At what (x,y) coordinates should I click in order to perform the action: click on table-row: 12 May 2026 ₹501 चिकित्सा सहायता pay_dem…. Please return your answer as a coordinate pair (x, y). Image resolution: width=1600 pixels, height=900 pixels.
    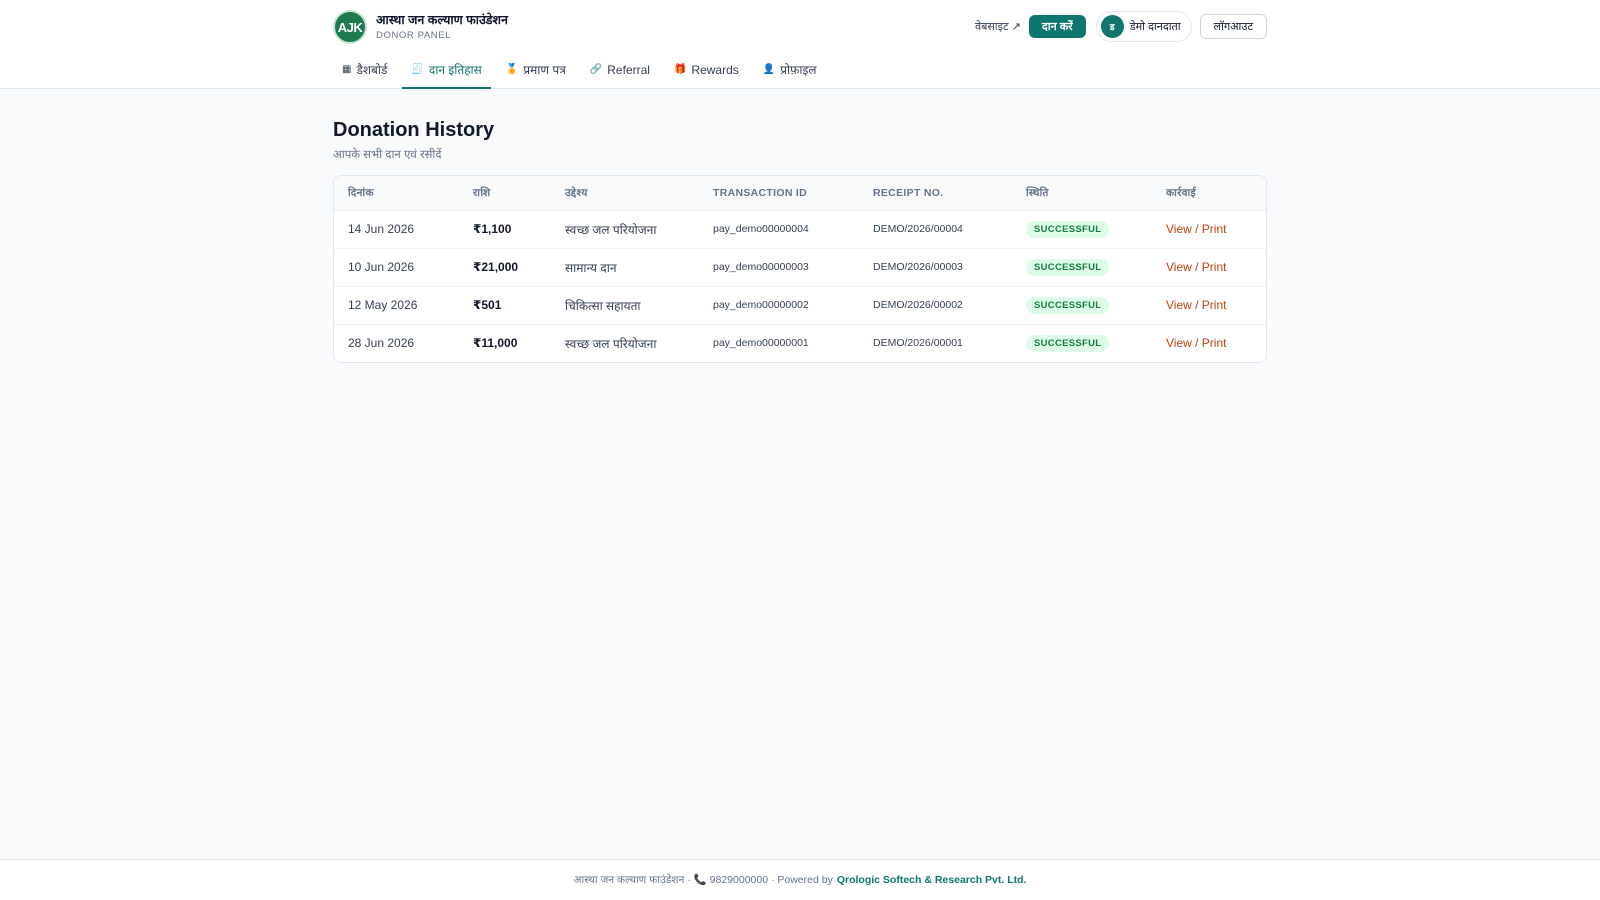
    Looking at the image, I should click on (800, 305).